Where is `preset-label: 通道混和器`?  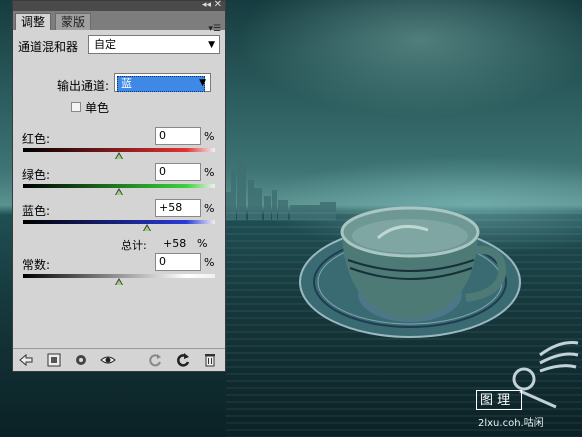 preset-label: 通道混和器 is located at coordinates (48, 47).